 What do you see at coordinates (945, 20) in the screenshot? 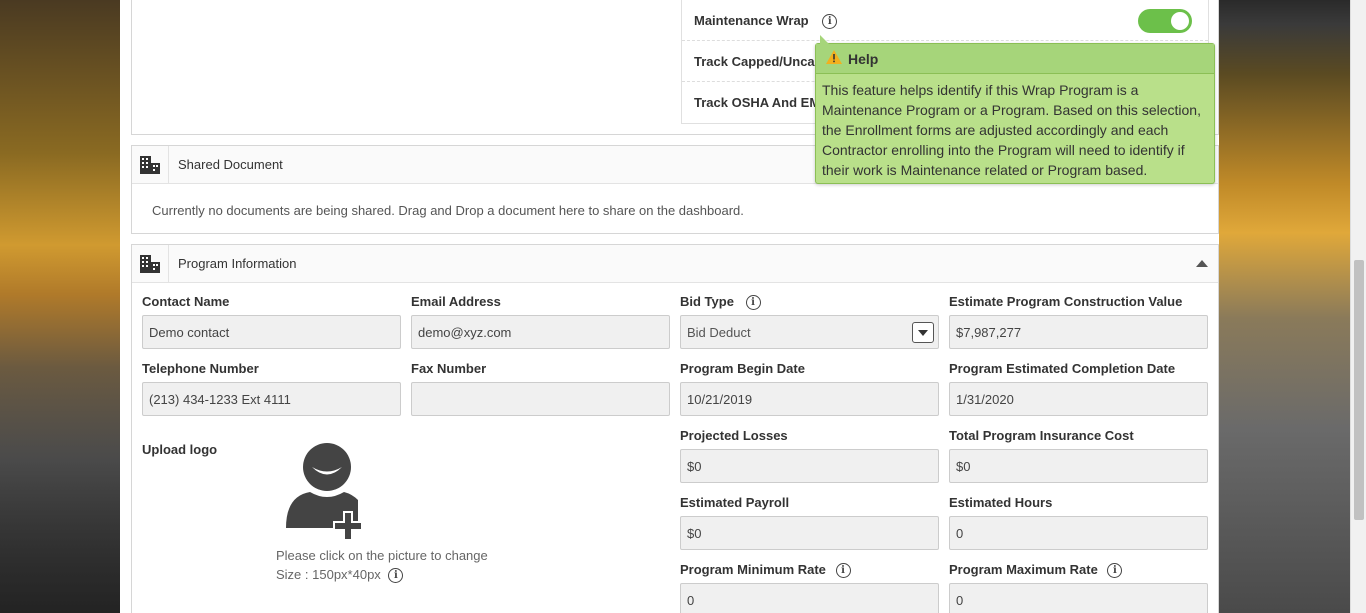
I see `toggle-row-maintenance-wrap: Maintenance Wrap i` at bounding box center [945, 20].